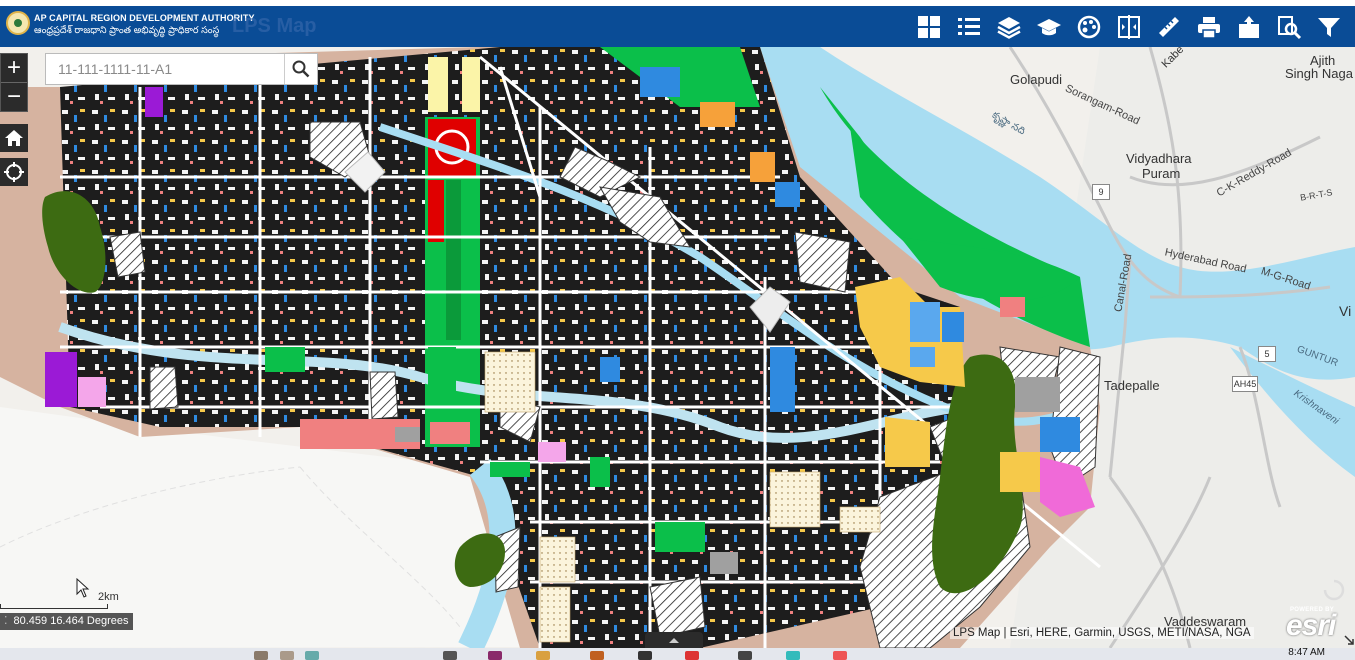 The height and width of the screenshot is (660, 1355). Describe the element at coordinates (1334, 590) in the screenshot. I see `loading-spinner-icon` at that location.